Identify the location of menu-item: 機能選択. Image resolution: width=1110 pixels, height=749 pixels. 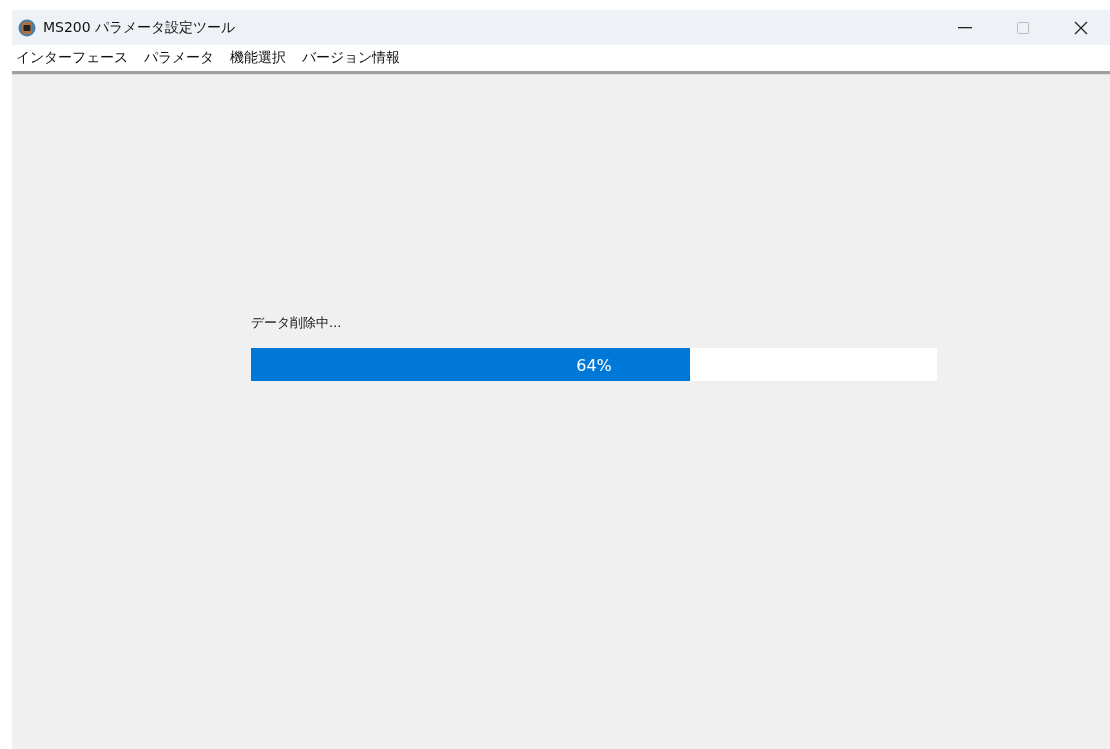
(261, 58).